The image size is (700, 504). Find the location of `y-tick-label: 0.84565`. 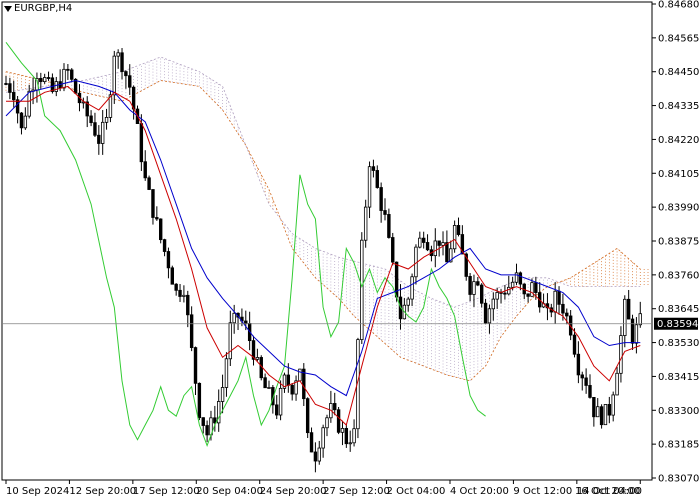

y-tick-label: 0.84565 is located at coordinates (678, 38).